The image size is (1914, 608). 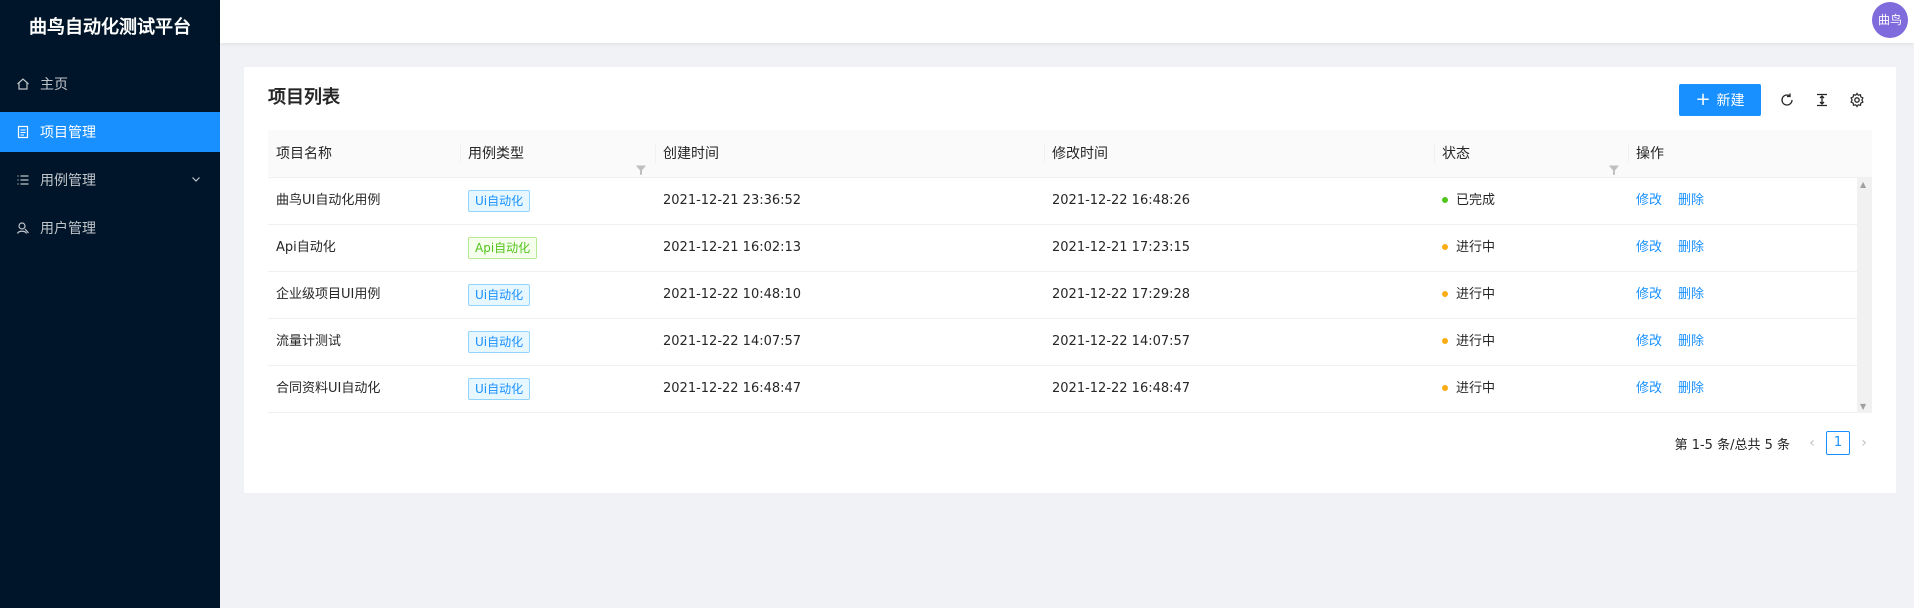 I want to click on cell-created-time: 2021-12-22 14:07:57, so click(x=732, y=341).